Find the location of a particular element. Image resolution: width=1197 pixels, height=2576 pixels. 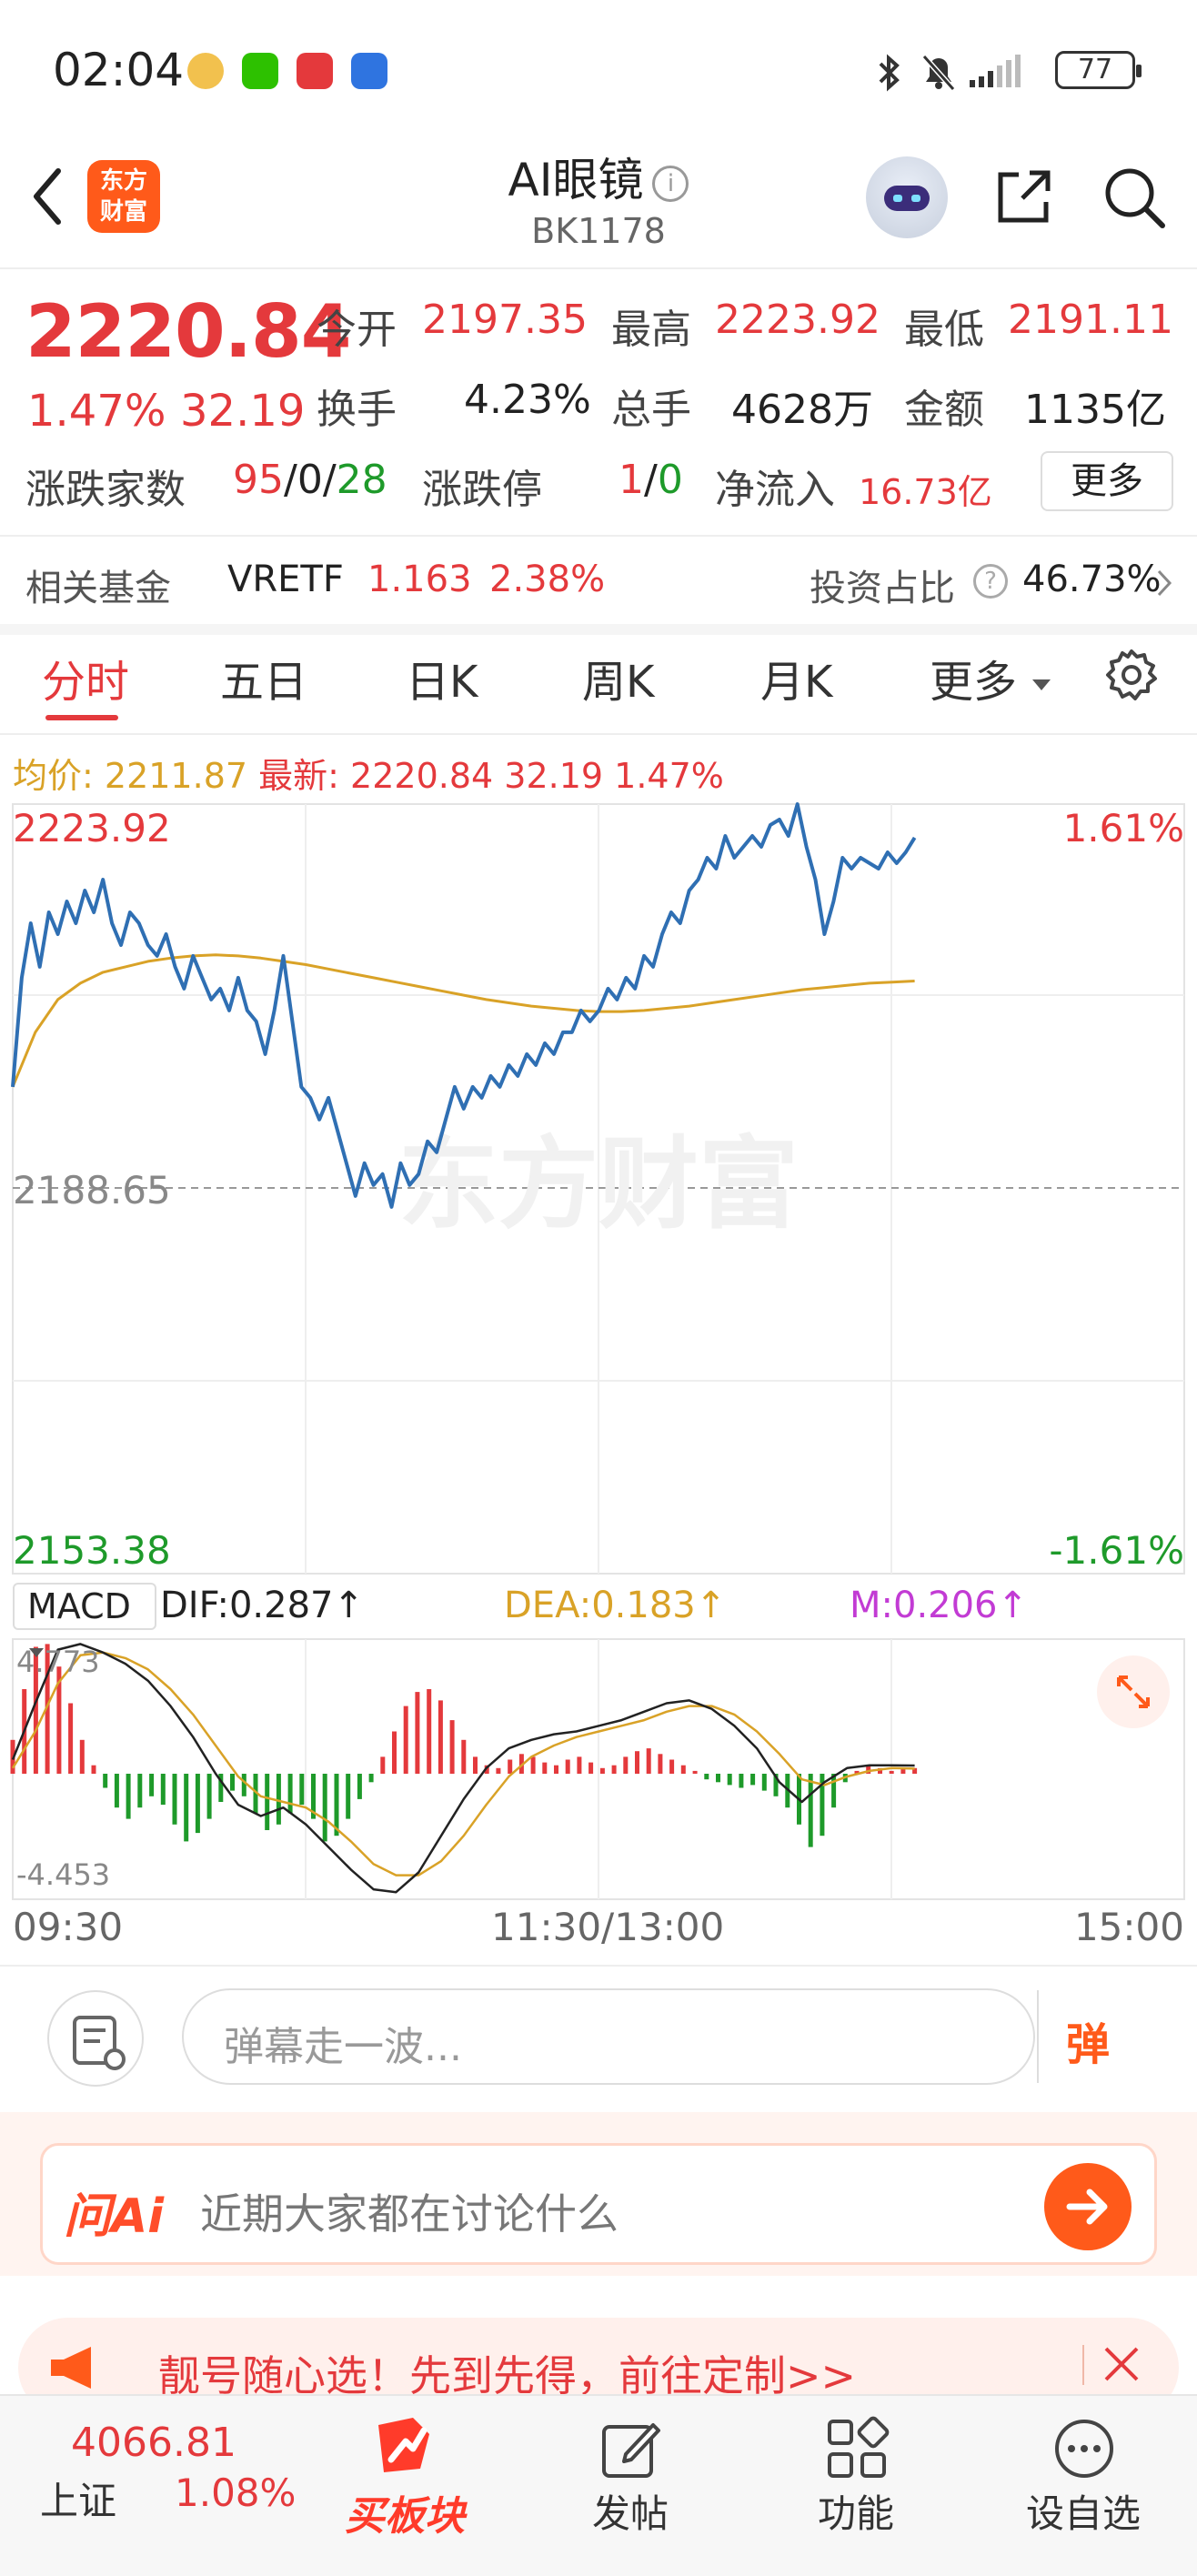

battery-indicator: 77 is located at coordinates (1098, 70).